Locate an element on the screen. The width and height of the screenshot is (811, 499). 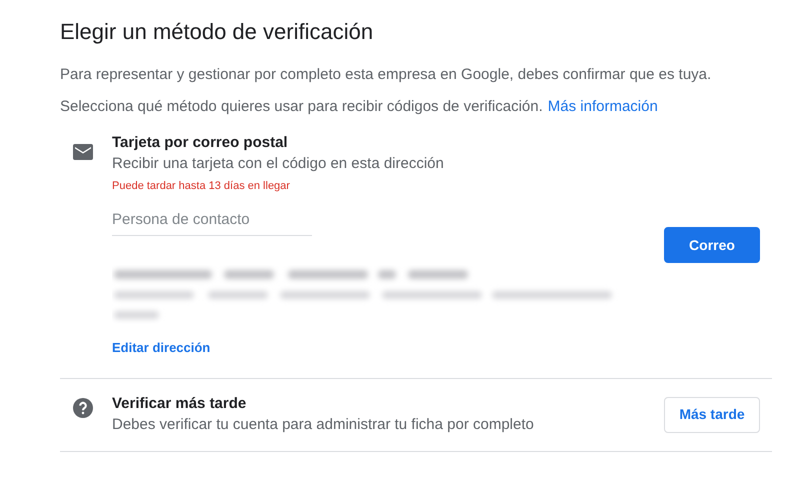
edit-address-link: Editar dirección is located at coordinates (161, 348).